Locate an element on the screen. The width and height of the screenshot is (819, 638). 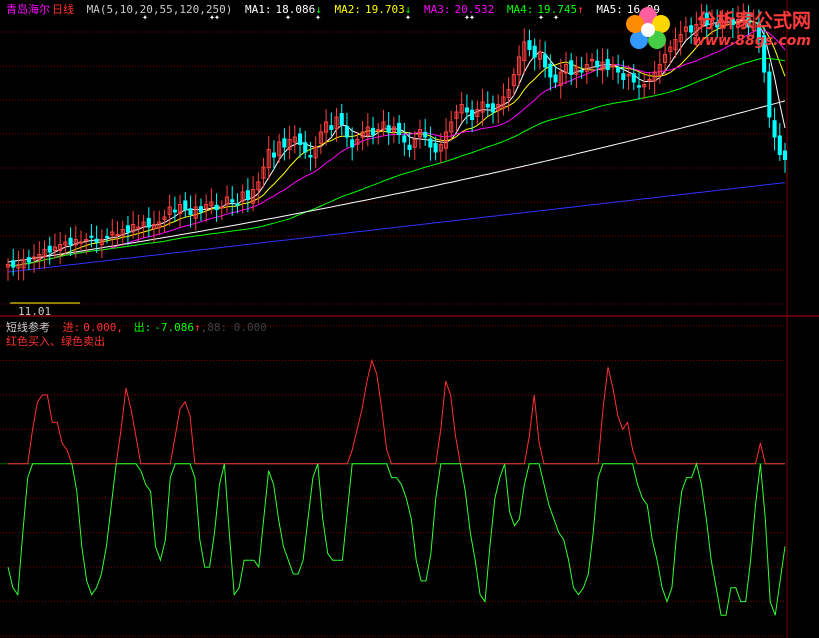
date-label: 11.01 is located at coordinates (35, 311).